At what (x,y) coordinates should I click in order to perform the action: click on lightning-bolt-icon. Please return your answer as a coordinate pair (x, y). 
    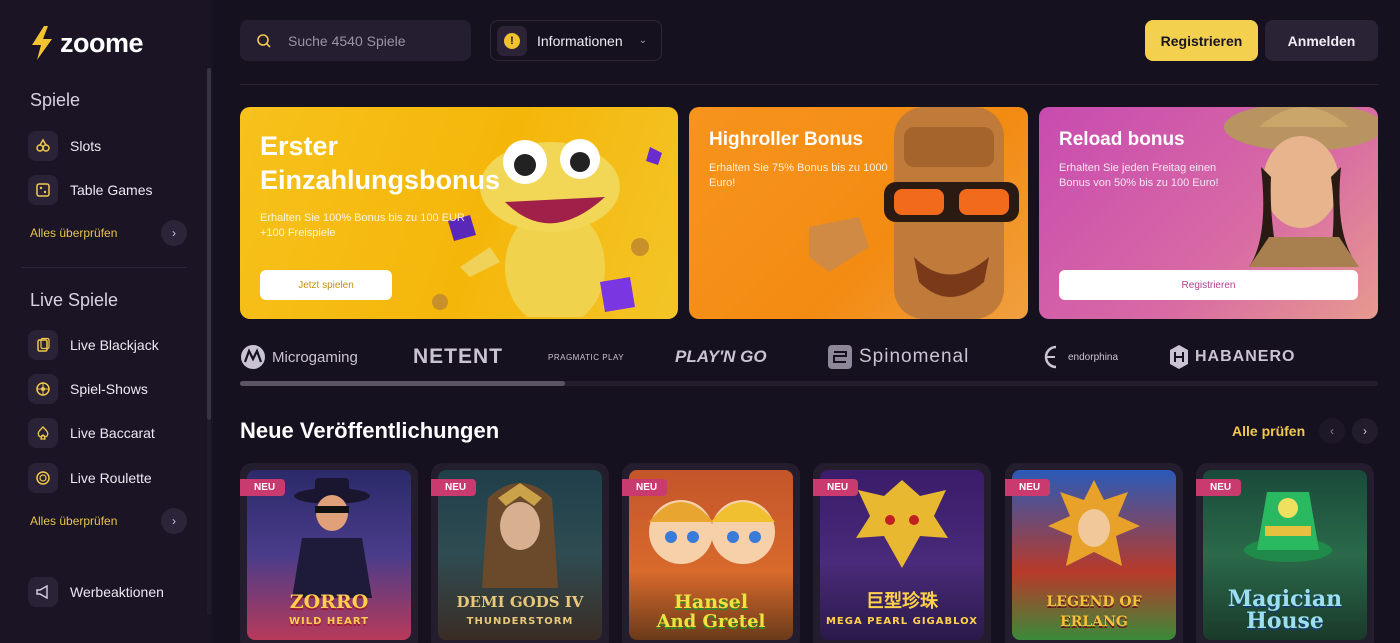
    Looking at the image, I should click on (42, 43).